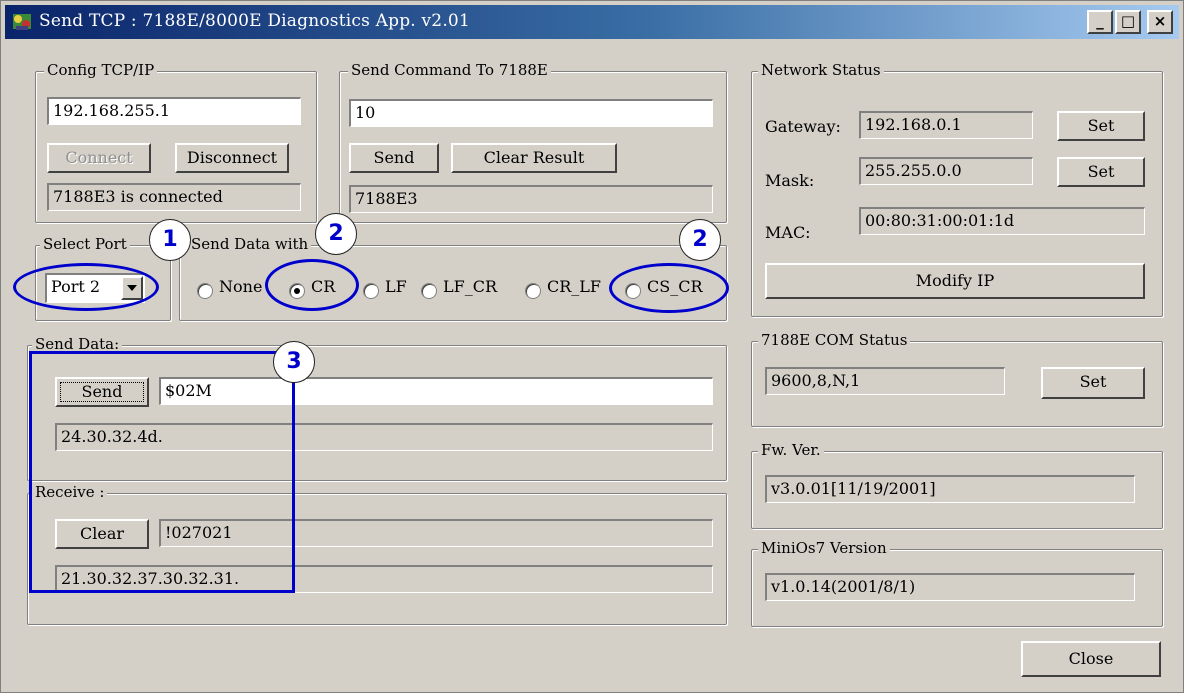 Image resolution: width=1186 pixels, height=695 pixels. I want to click on set-com-button: Set, so click(1093, 383).